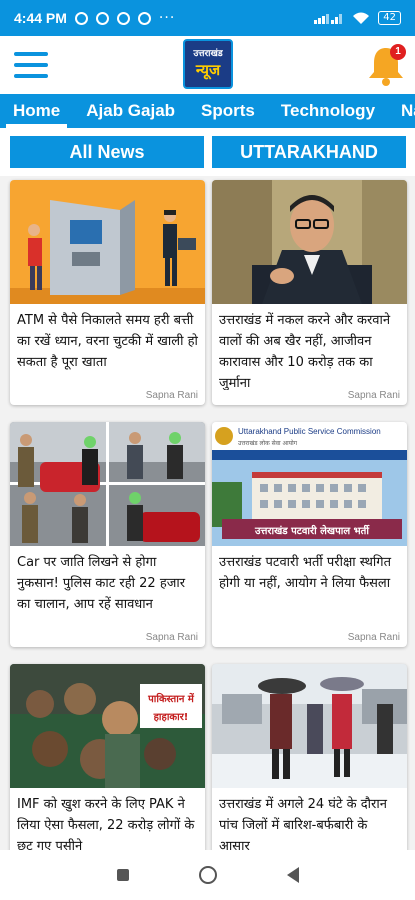 This screenshot has height=900, width=415. I want to click on atm-illustration-image, so click(107, 242).